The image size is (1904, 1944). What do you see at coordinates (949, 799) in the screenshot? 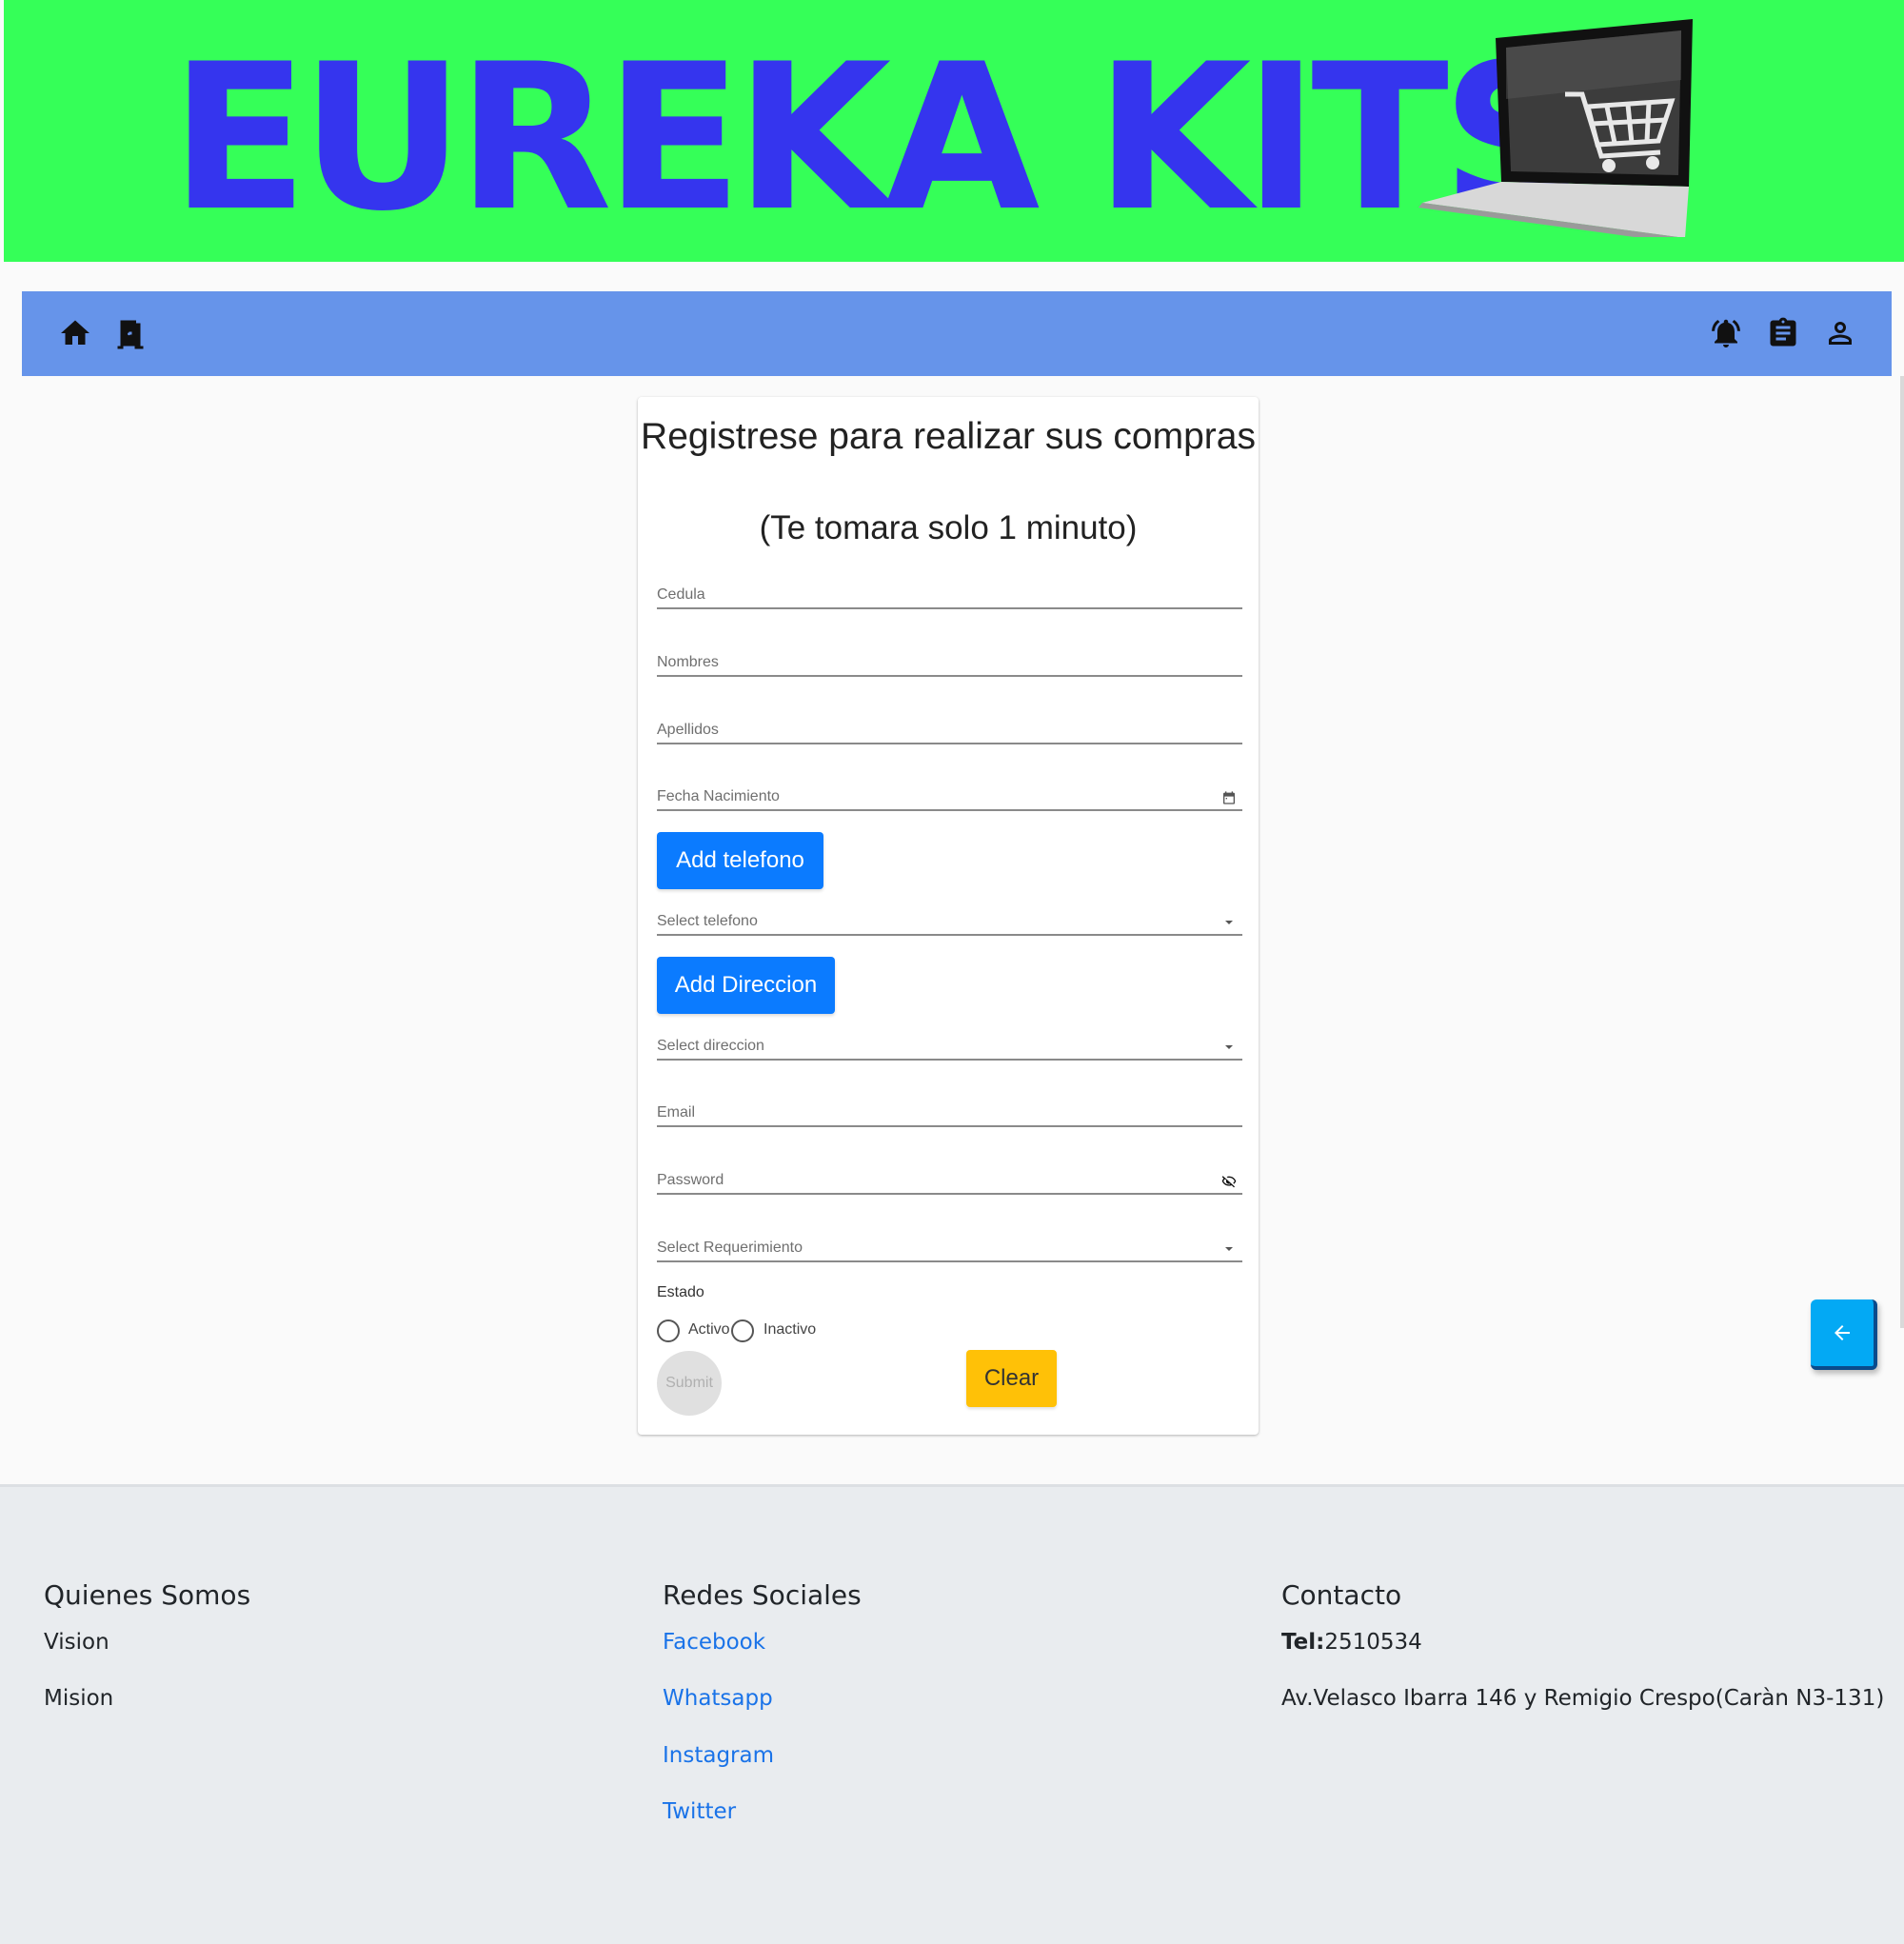
I see `fecha-nacimiento-field: Fecha Nacimiento` at bounding box center [949, 799].